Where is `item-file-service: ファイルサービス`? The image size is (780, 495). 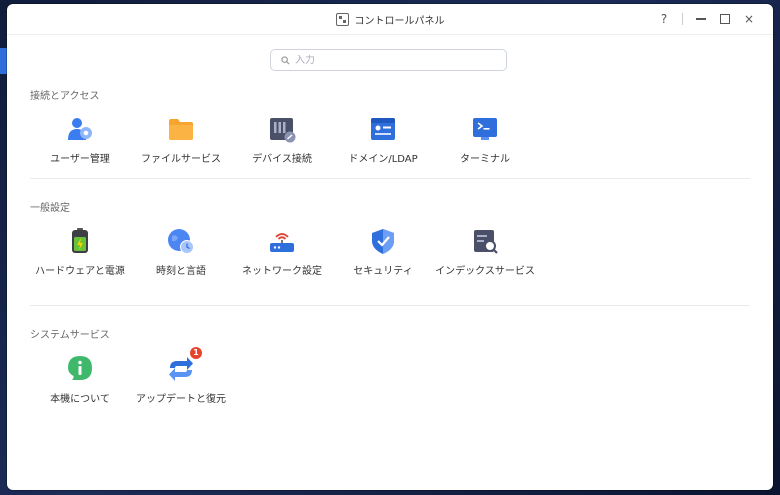 item-file-service: ファイルサービス is located at coordinates (181, 140).